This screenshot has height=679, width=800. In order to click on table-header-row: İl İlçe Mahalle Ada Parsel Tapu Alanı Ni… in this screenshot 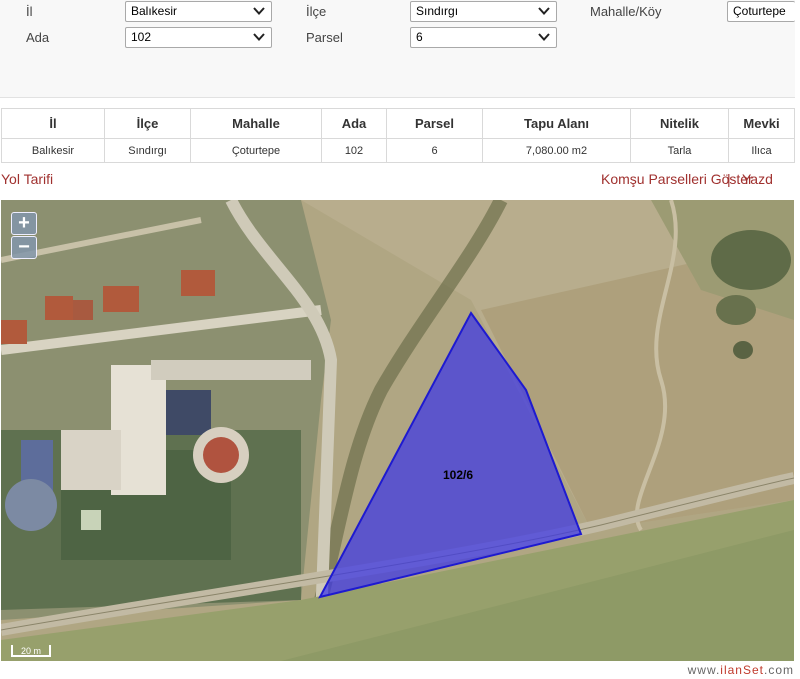, I will do `click(398, 123)`.